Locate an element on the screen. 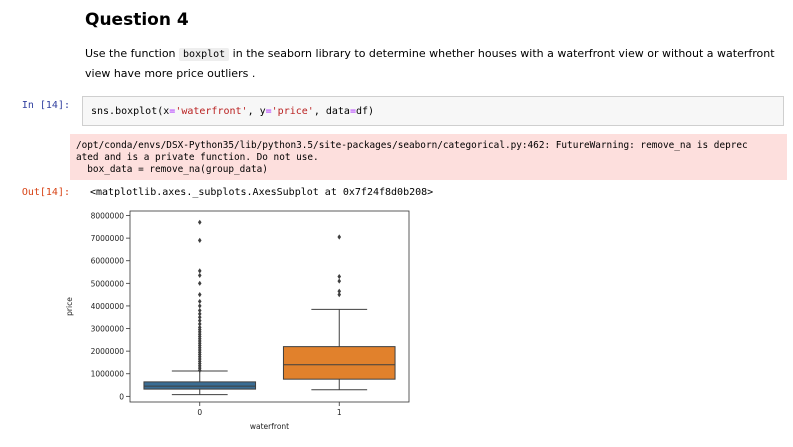 Image resolution: width=793 pixels, height=447 pixels. code-token-string: 'waterfront' is located at coordinates (211, 111).